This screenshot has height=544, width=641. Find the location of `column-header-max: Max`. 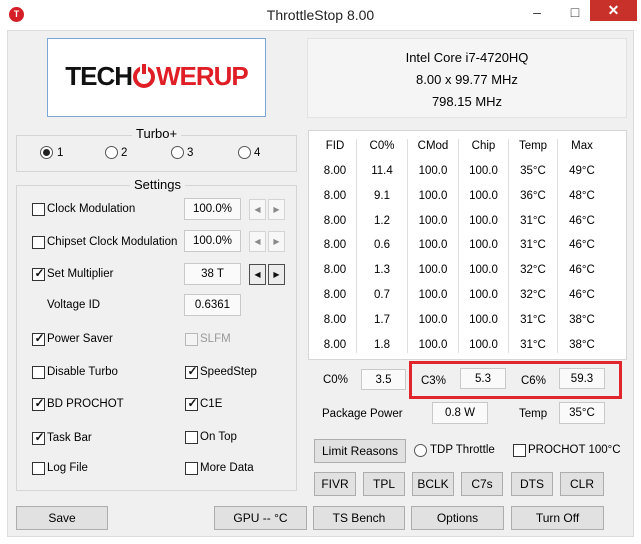

column-header-max: Max is located at coordinates (582, 146).